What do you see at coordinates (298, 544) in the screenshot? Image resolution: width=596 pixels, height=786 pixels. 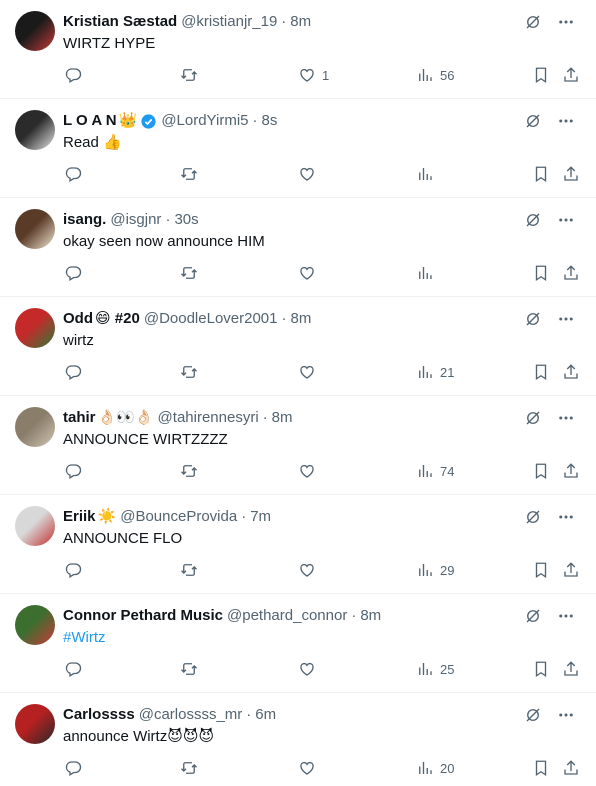 I see `tweet: Eriik ☀️ @BounceProvida · 7m ANNOUNCE FLO 29` at bounding box center [298, 544].